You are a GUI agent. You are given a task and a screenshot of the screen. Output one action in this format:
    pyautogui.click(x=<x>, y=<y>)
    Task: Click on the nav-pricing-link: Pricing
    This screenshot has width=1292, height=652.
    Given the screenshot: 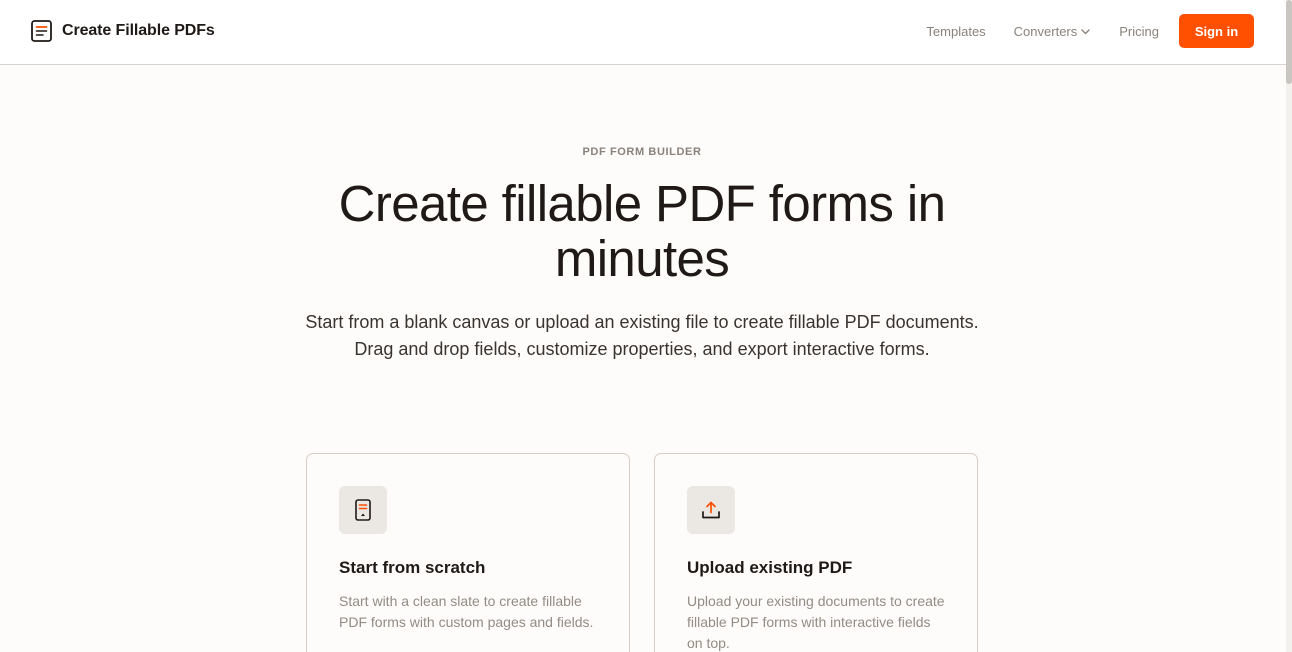 What is the action you would take?
    pyautogui.click(x=1139, y=31)
    